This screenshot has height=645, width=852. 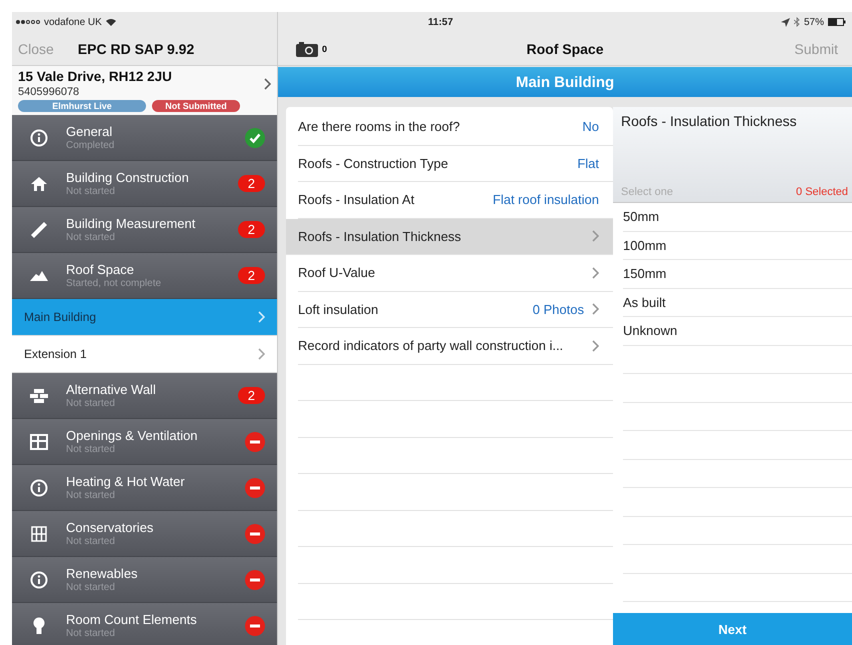 I want to click on mountain-icon, so click(x=39, y=275).